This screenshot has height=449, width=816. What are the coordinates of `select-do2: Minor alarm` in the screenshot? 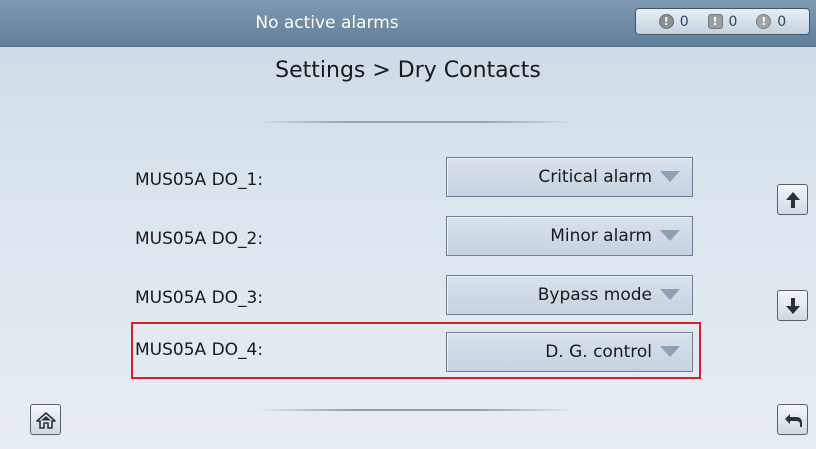 It's located at (569, 236).